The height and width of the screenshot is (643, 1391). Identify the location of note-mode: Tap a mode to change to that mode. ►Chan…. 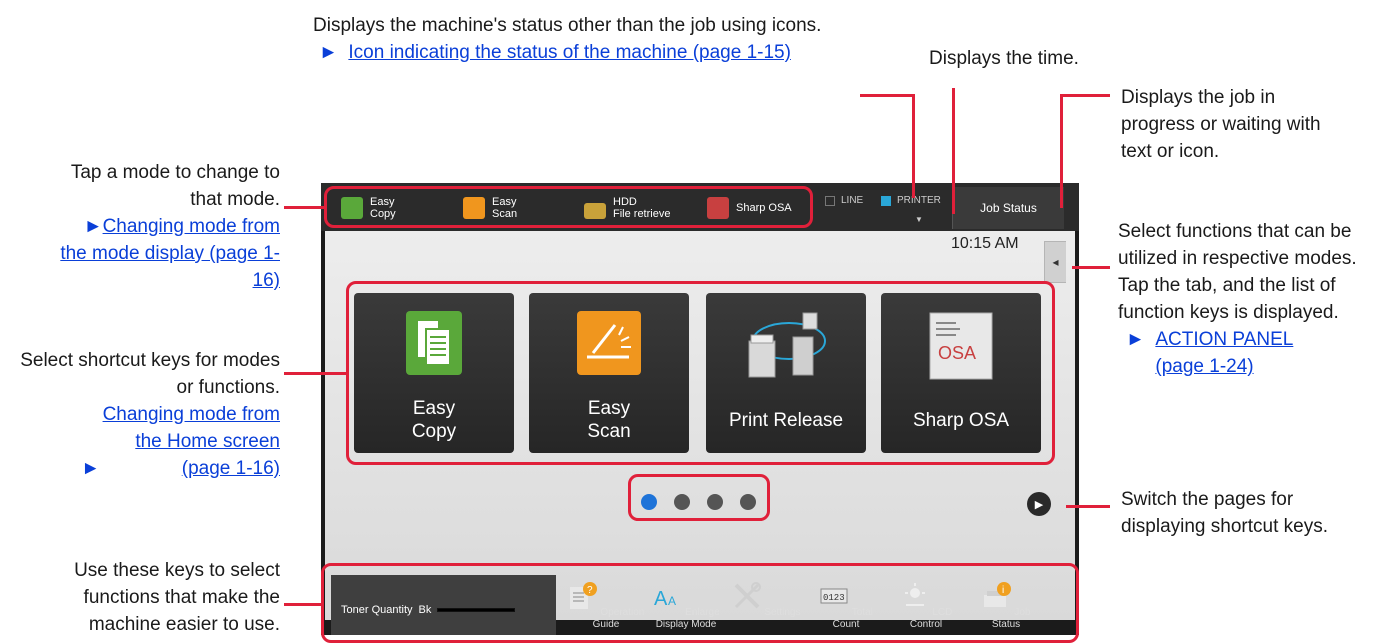
(170, 226).